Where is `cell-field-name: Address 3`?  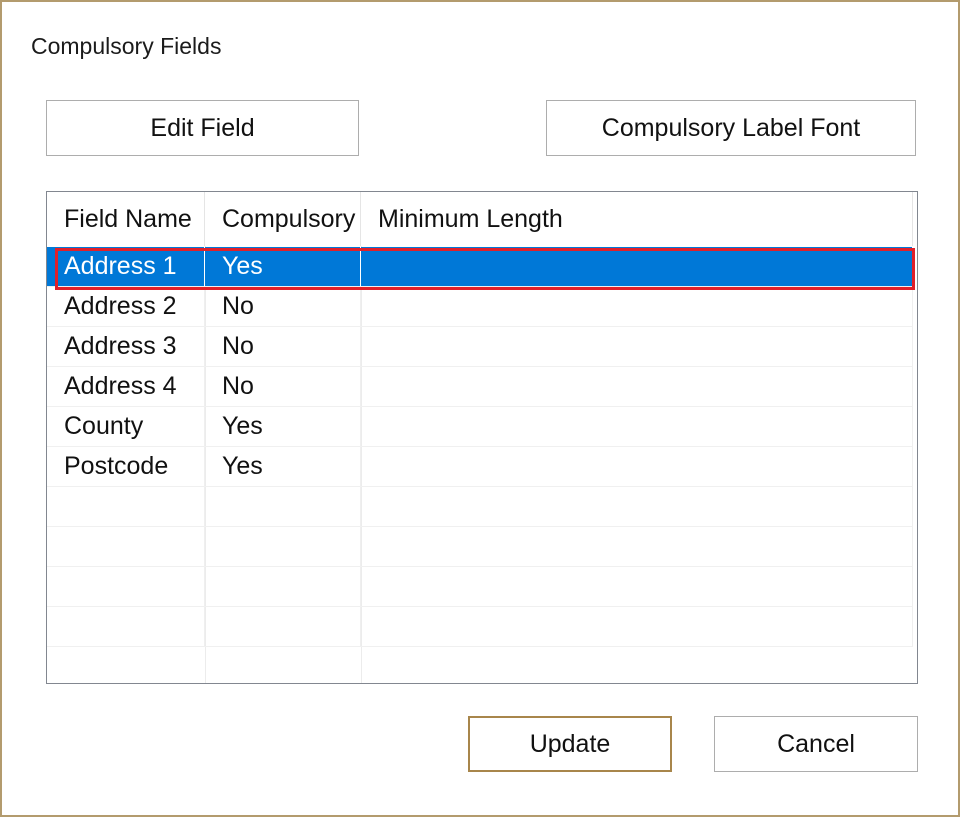
cell-field-name: Address 3 is located at coordinates (126, 346).